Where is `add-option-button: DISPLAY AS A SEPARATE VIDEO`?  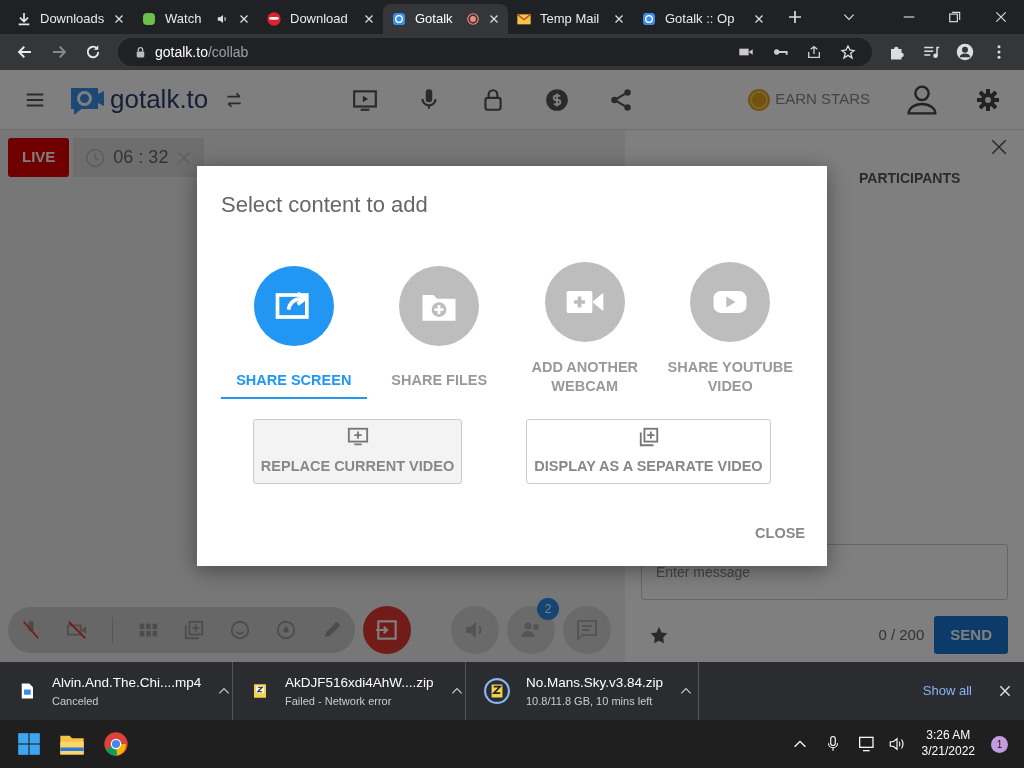 add-option-button: DISPLAY AS A SEPARATE VIDEO is located at coordinates (648, 451).